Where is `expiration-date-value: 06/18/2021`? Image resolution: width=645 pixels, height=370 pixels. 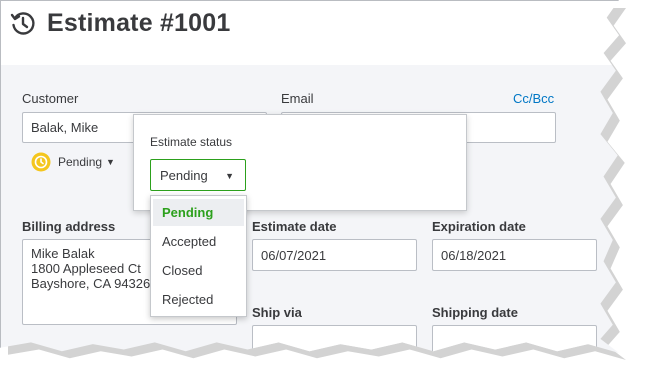
expiration-date-value: 06/18/2021 is located at coordinates (474, 255).